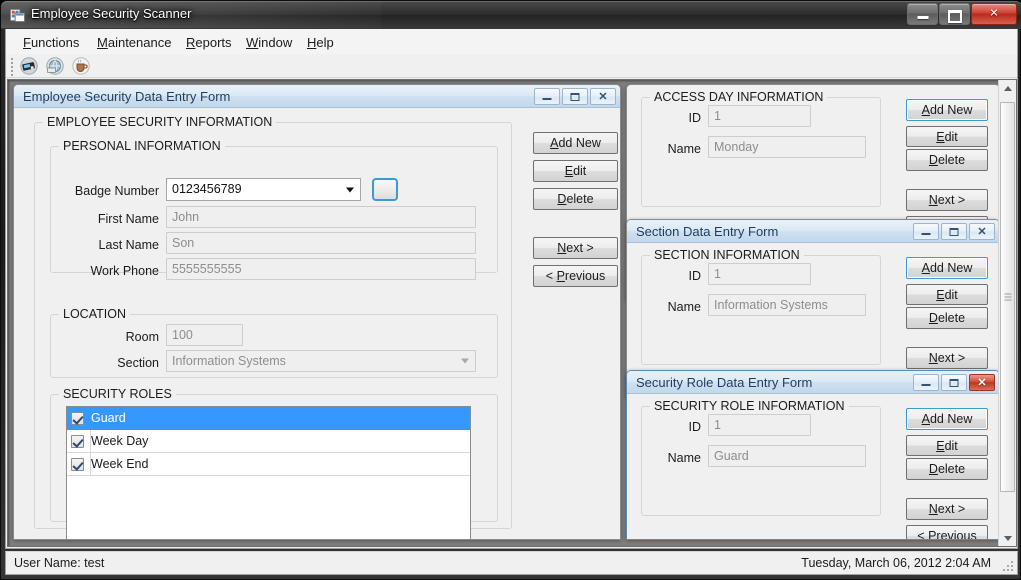 The height and width of the screenshot is (580, 1021). What do you see at coordinates (759, 425) in the screenshot?
I see `security-role-id-field: 1` at bounding box center [759, 425].